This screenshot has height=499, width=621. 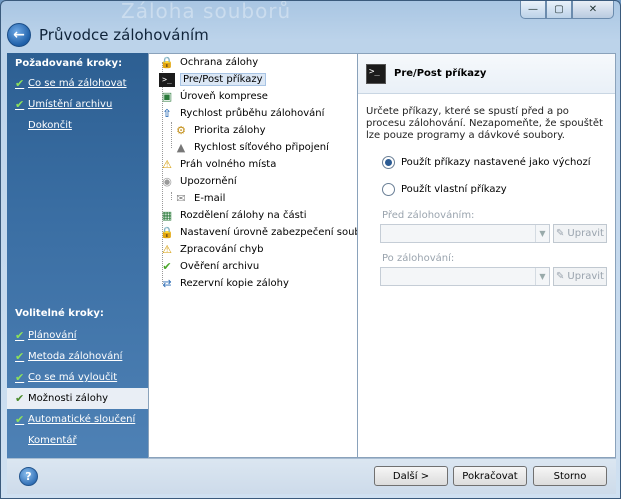 What do you see at coordinates (77, 83) in the screenshot?
I see `step-what-to-backup: ✔ Co se má zálohovat` at bounding box center [77, 83].